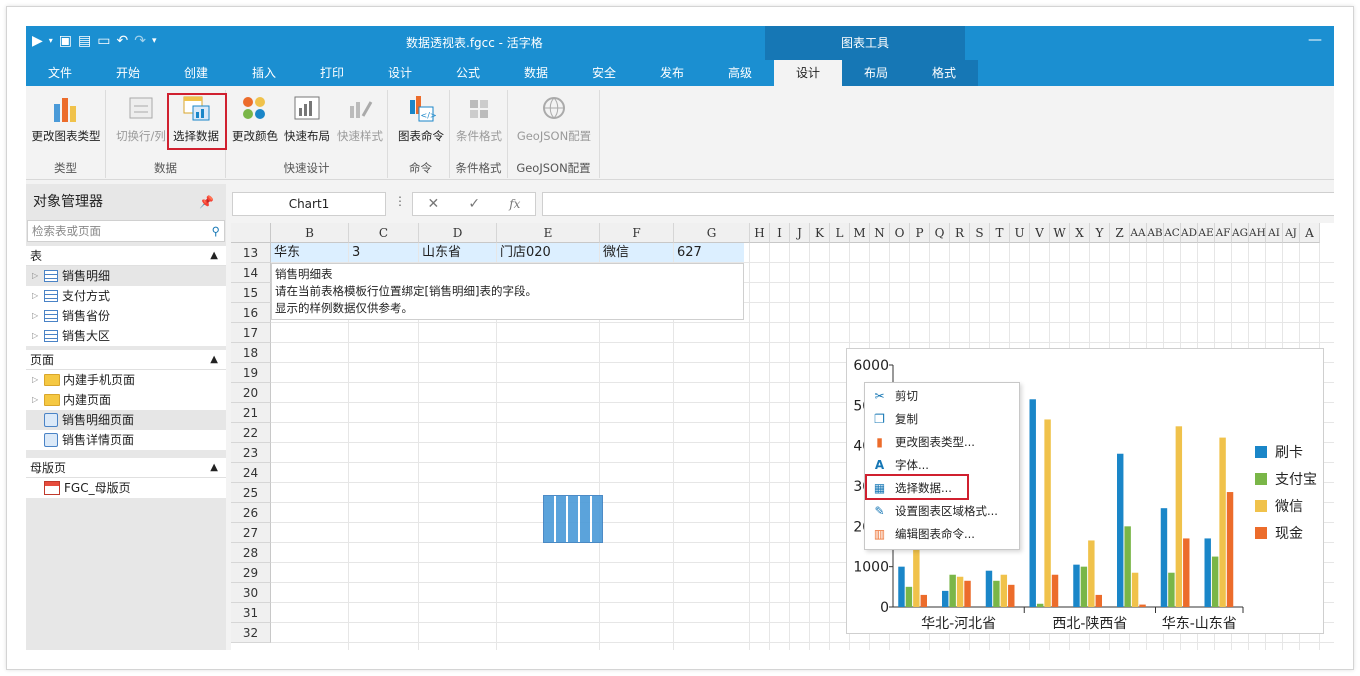 Image resolution: width=1360 pixels, height=676 pixels. What do you see at coordinates (800, 233) in the screenshot?
I see `column-header: J` at bounding box center [800, 233].